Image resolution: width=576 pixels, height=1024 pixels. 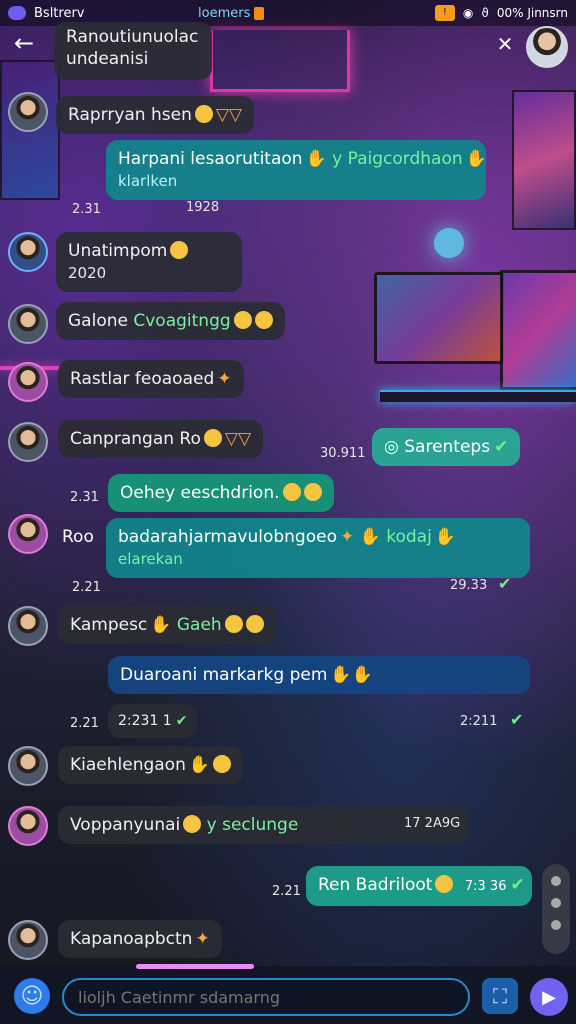 I want to click on composer-handle, so click(x=195, y=966).